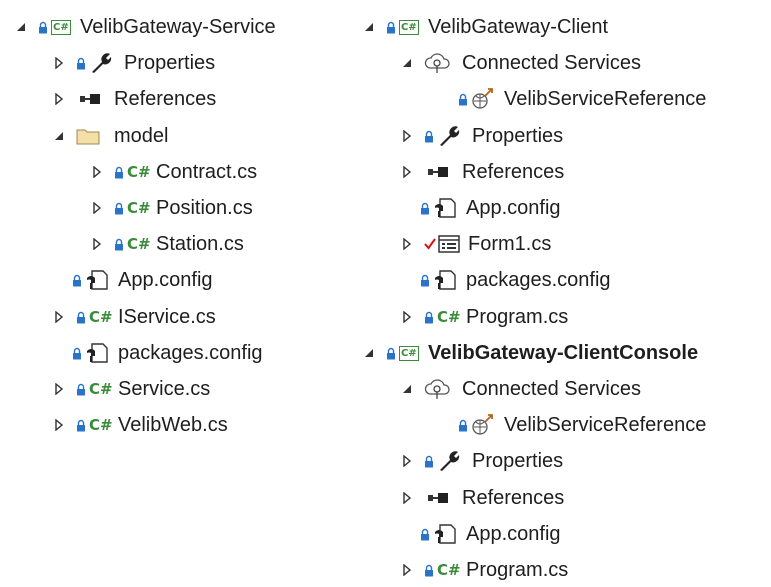 The image size is (771, 587). I want to click on properties-wrench-icon, so click(442, 136).